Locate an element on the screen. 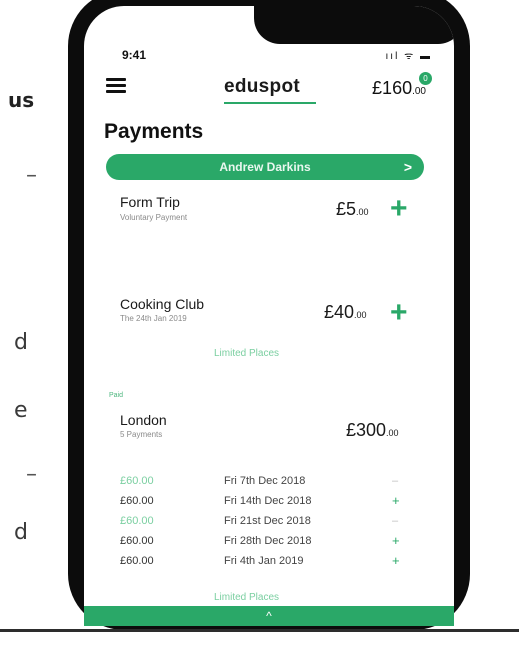 This screenshot has height=651, width=519. child-selector-button: Andrew Darkins > is located at coordinates (265, 167).